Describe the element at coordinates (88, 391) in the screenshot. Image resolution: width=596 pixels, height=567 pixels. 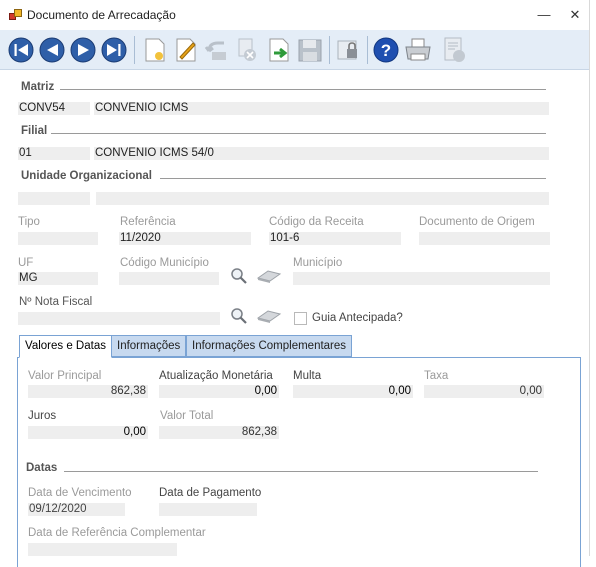
I see `valor-principal-field: 862,38` at that location.